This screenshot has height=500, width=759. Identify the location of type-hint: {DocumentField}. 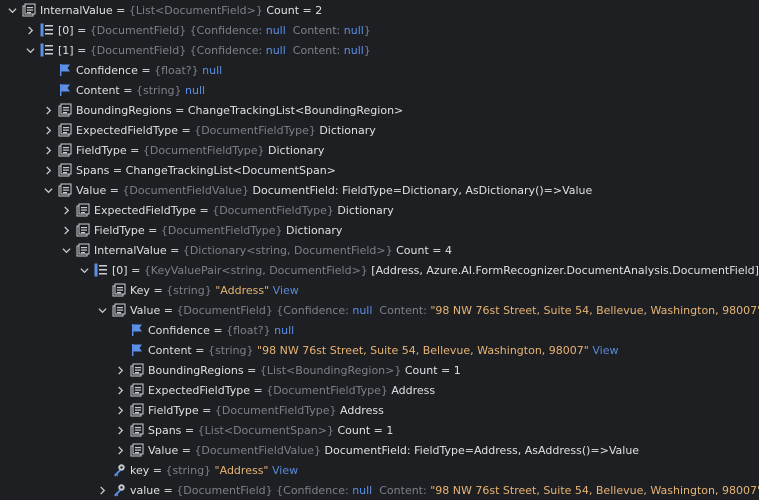
(224, 490).